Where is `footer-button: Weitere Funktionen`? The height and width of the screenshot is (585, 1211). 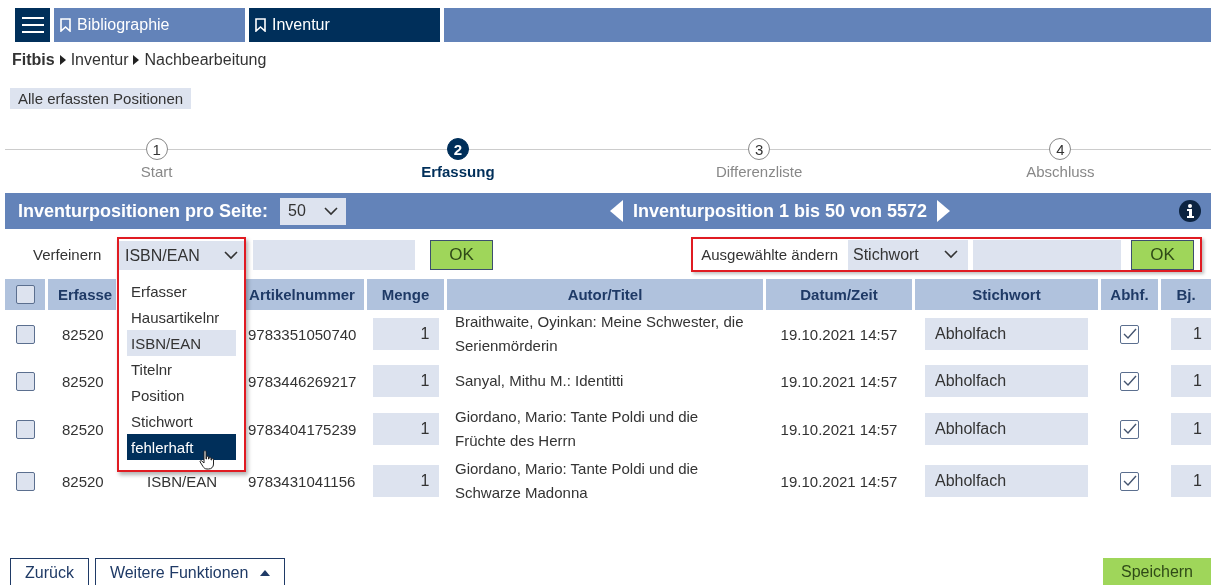
footer-button: Weitere Funktionen is located at coordinates (190, 571).